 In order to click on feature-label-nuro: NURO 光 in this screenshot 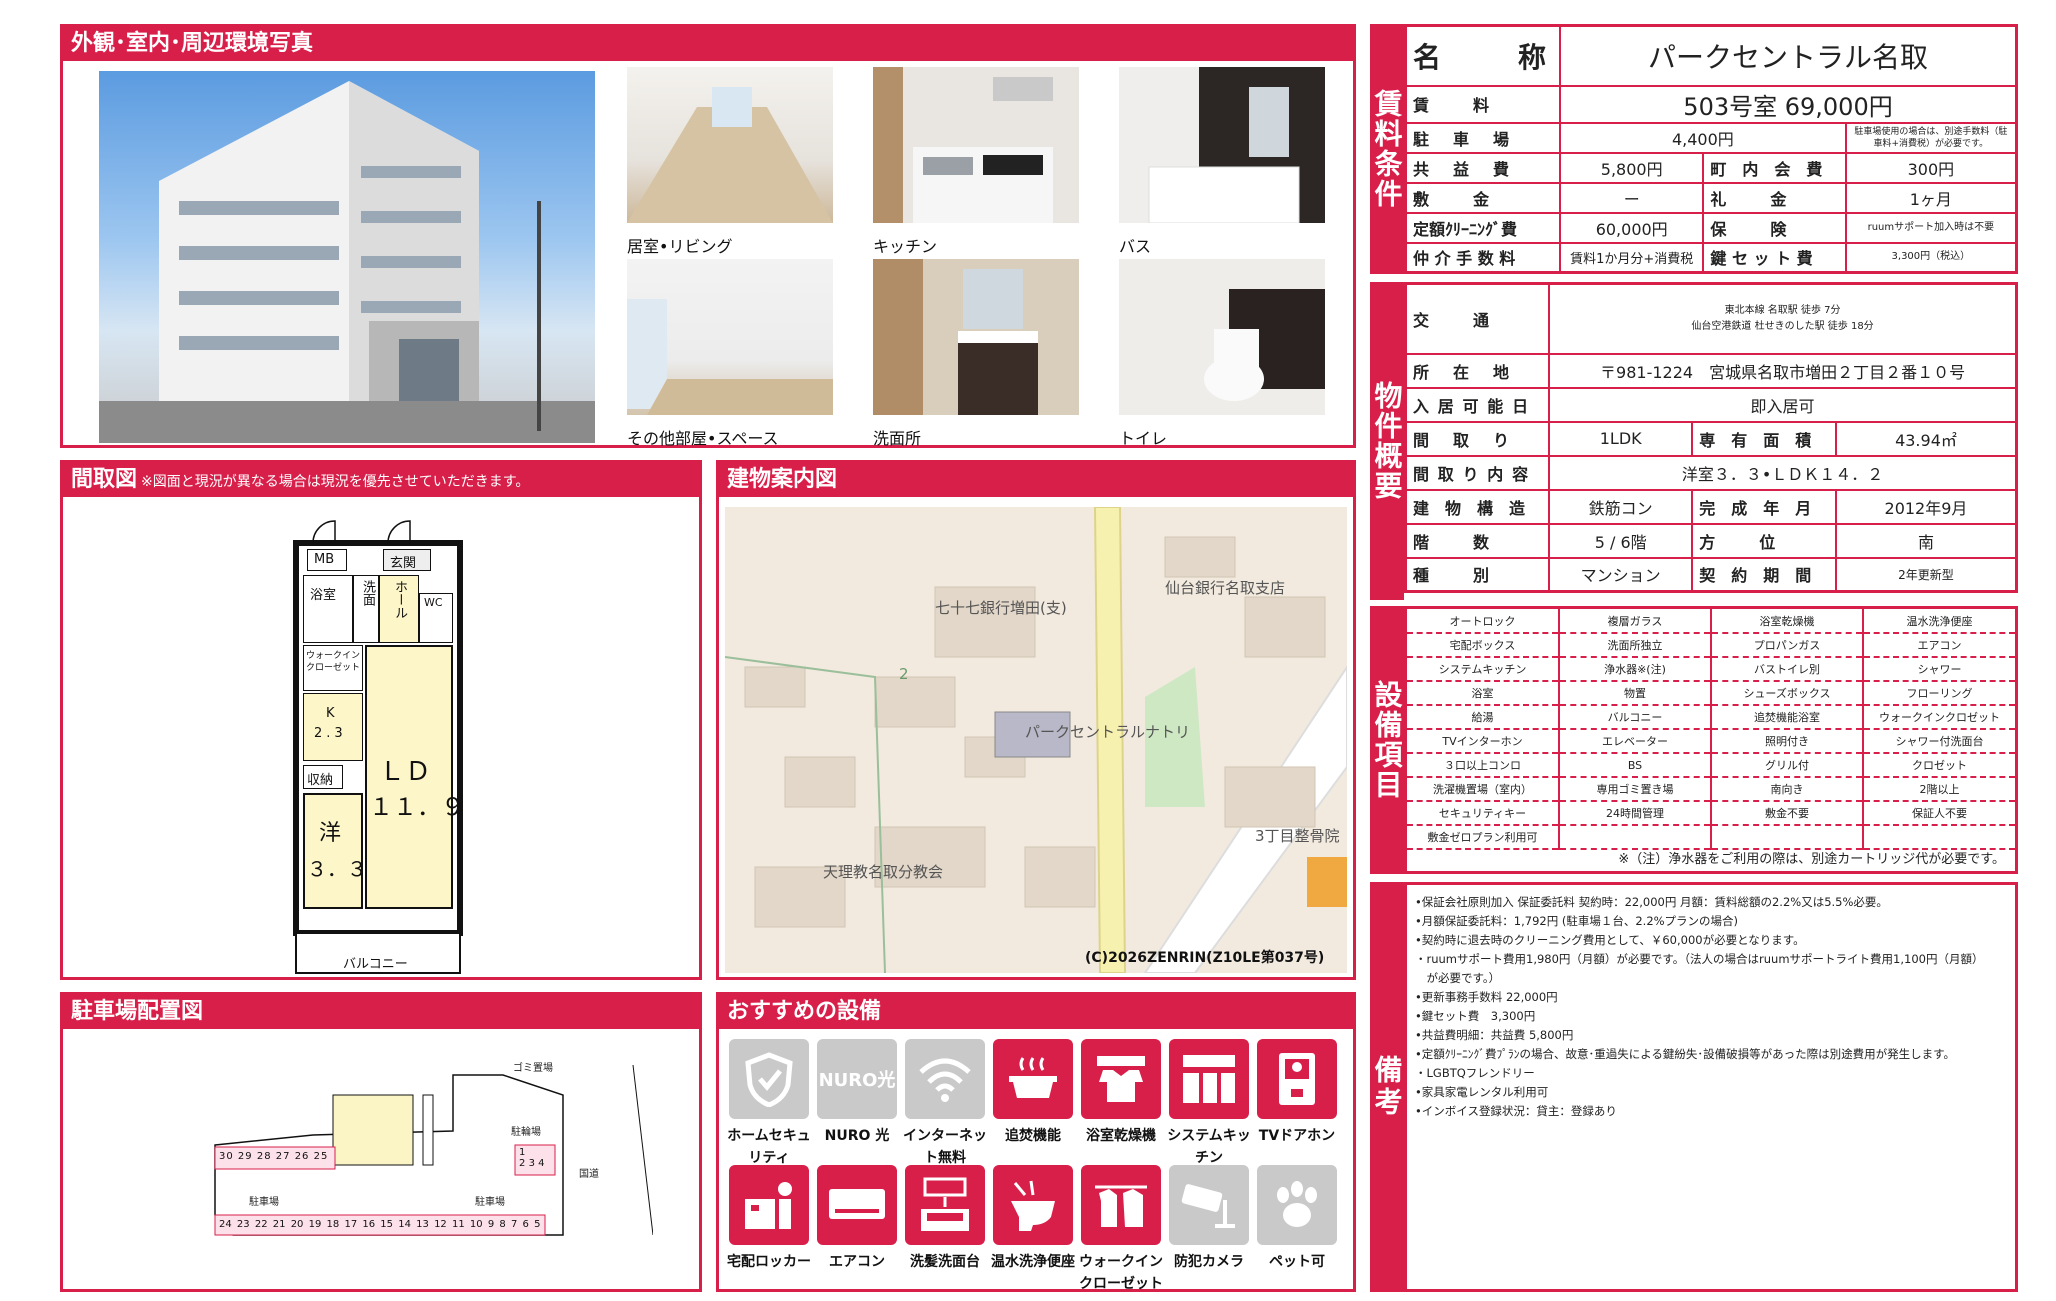, I will do `click(857, 1136)`.